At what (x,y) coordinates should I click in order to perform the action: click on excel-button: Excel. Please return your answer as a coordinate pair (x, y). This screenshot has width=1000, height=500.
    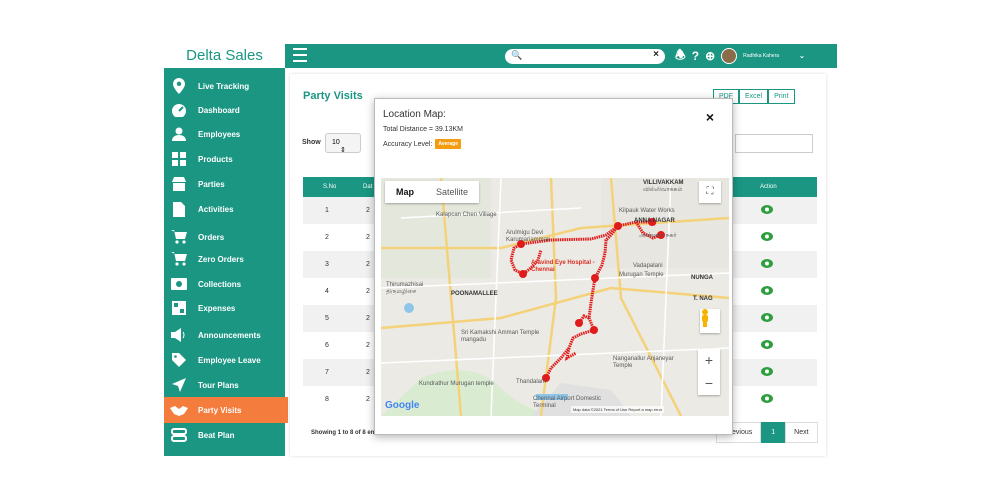
    Looking at the image, I should click on (754, 96).